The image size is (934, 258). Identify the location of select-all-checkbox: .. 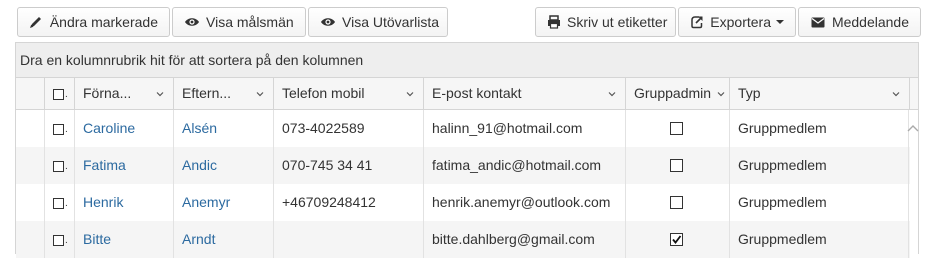
(59, 93).